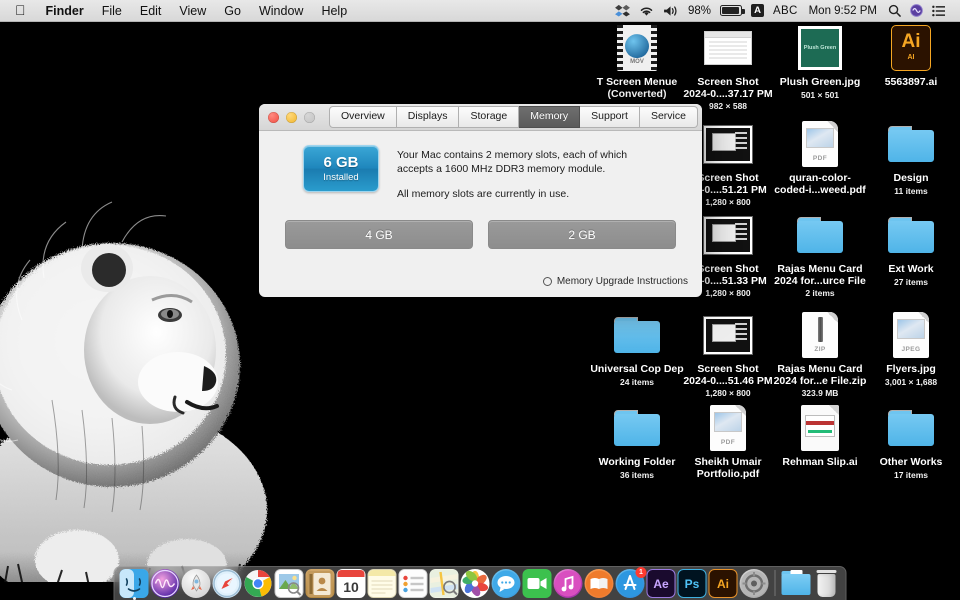  I want to click on ai-glyph: Ai, so click(911, 41).